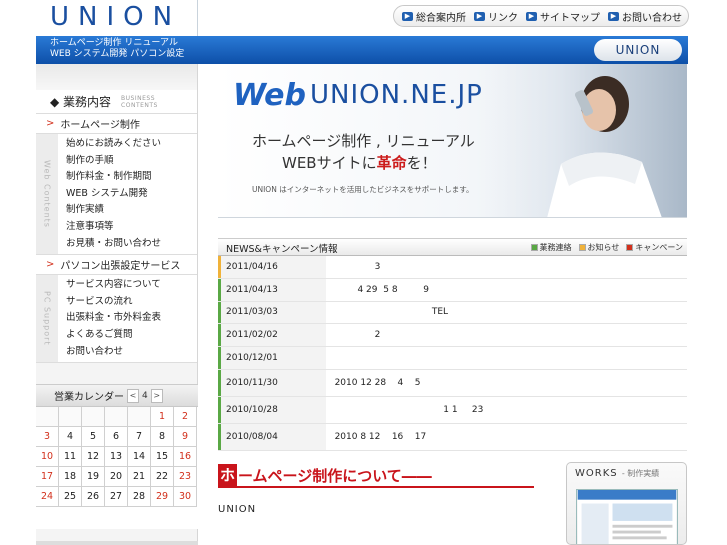 Image resolution: width=727 pixels, height=545 pixels. I want to click on calendar-day: 19, so click(93, 477).